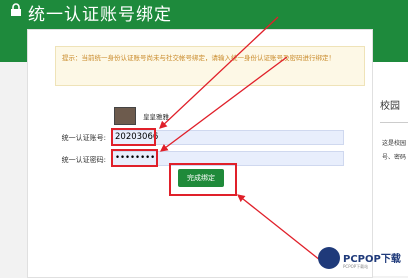  Describe the element at coordinates (372, 259) in the screenshot. I see `watermark-brand: PCPOP下载` at that location.